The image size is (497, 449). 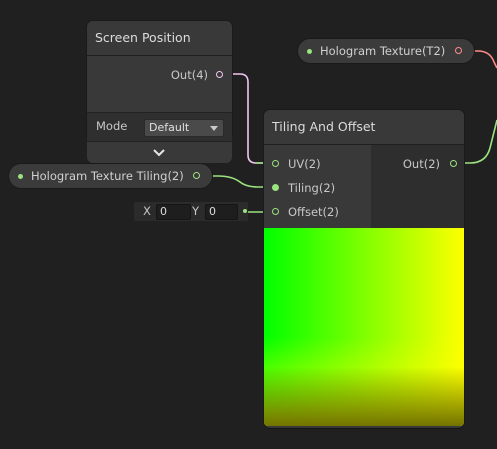 What do you see at coordinates (453, 163) in the screenshot?
I see `output-port-out2` at bounding box center [453, 163].